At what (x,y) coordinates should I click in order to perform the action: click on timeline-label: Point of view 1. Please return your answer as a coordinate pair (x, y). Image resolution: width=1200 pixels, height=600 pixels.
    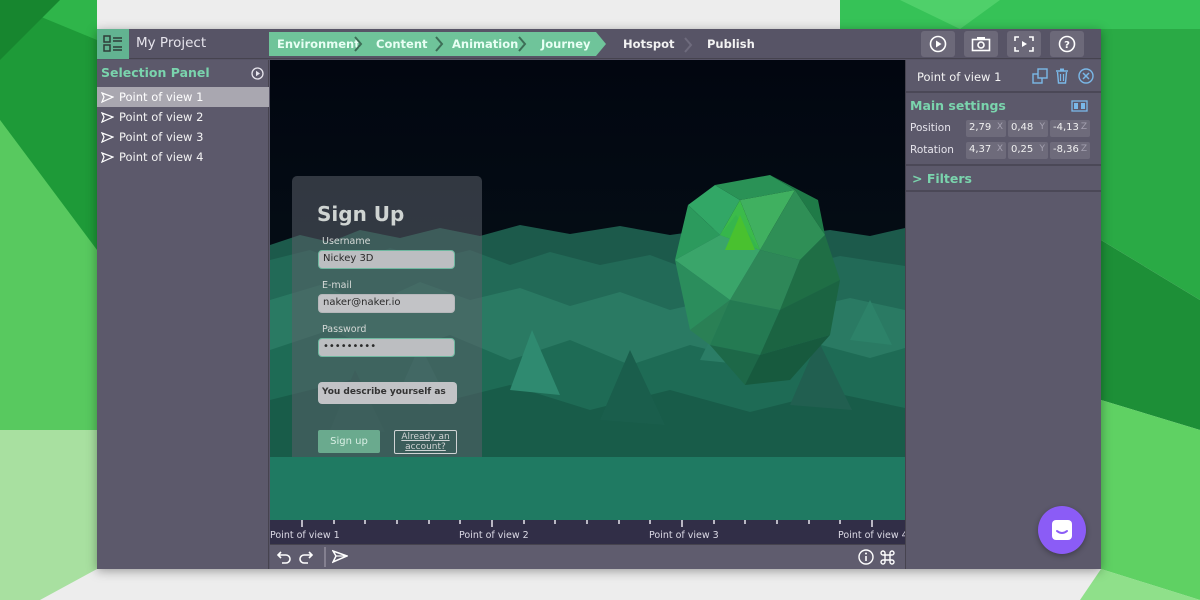
    Looking at the image, I should click on (305, 535).